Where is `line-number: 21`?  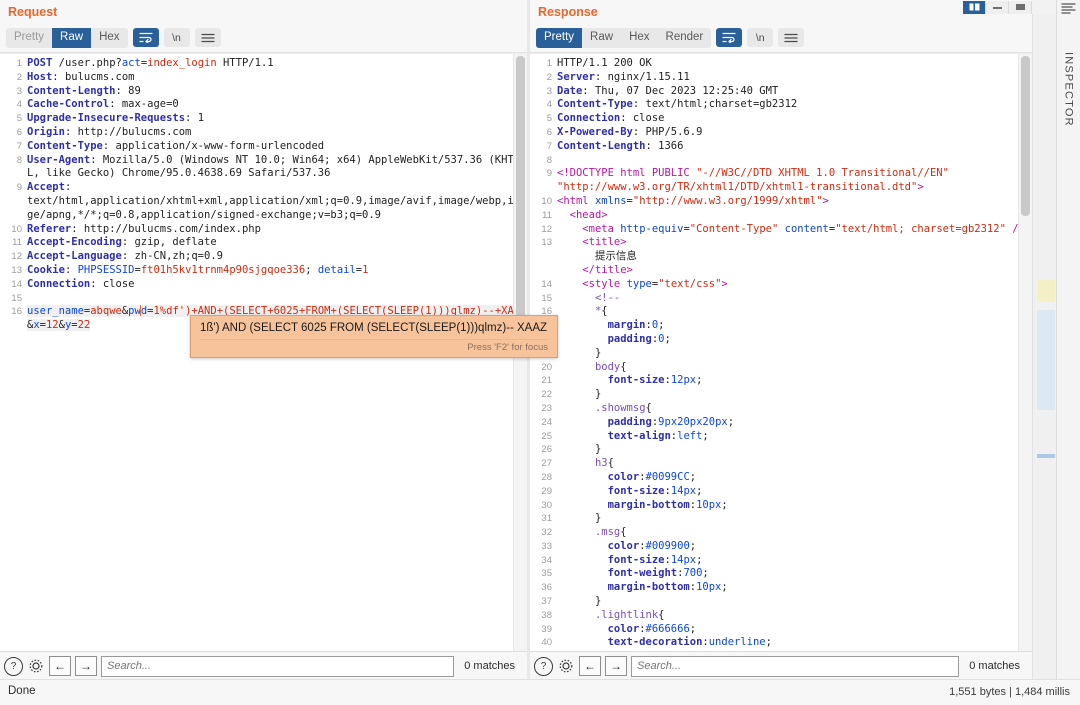
line-number: 21 is located at coordinates (546, 381).